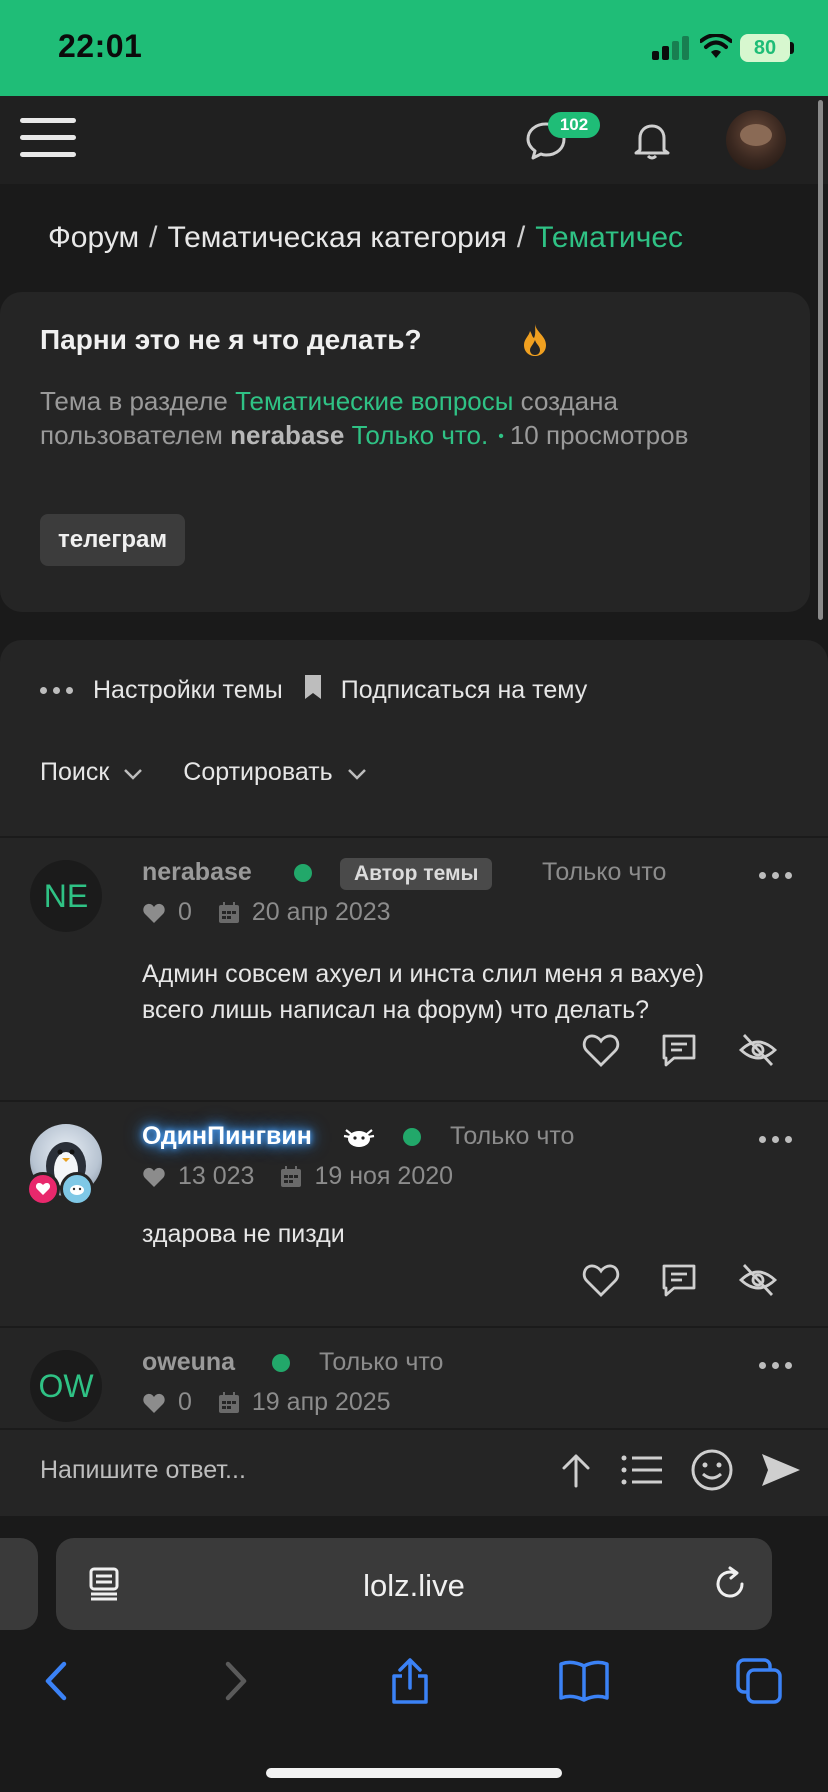  I want to click on author-badge: Автор темы, so click(416, 874).